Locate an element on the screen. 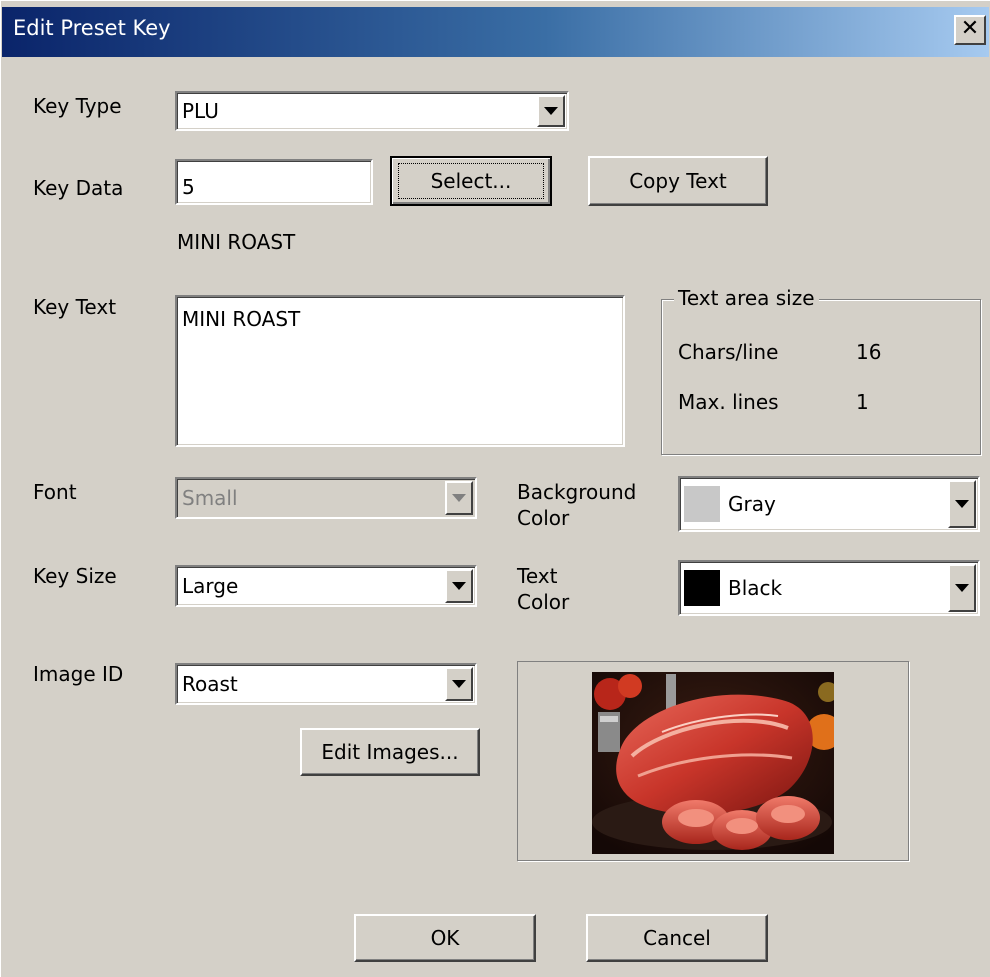 The height and width of the screenshot is (977, 990). key-size-select: Large is located at coordinates (326, 586).